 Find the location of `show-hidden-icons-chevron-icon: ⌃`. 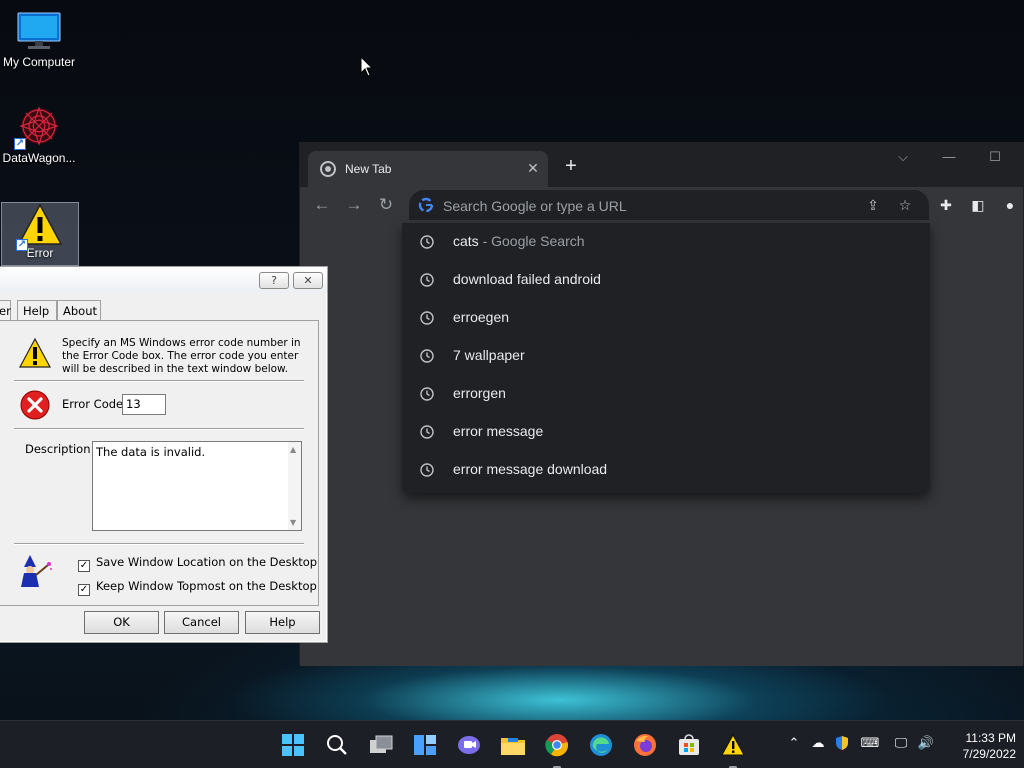

show-hidden-icons-chevron-icon: ⌃ is located at coordinates (794, 743).